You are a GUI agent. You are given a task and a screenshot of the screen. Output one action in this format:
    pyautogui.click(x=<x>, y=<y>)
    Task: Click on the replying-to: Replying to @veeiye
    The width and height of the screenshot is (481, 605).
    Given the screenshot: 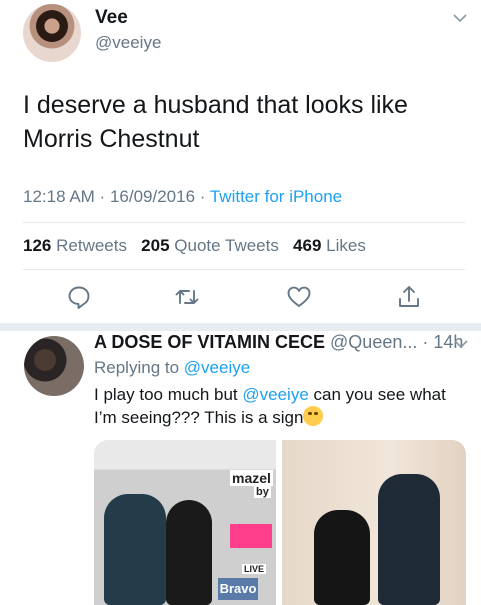 What is the action you would take?
    pyautogui.click(x=172, y=367)
    